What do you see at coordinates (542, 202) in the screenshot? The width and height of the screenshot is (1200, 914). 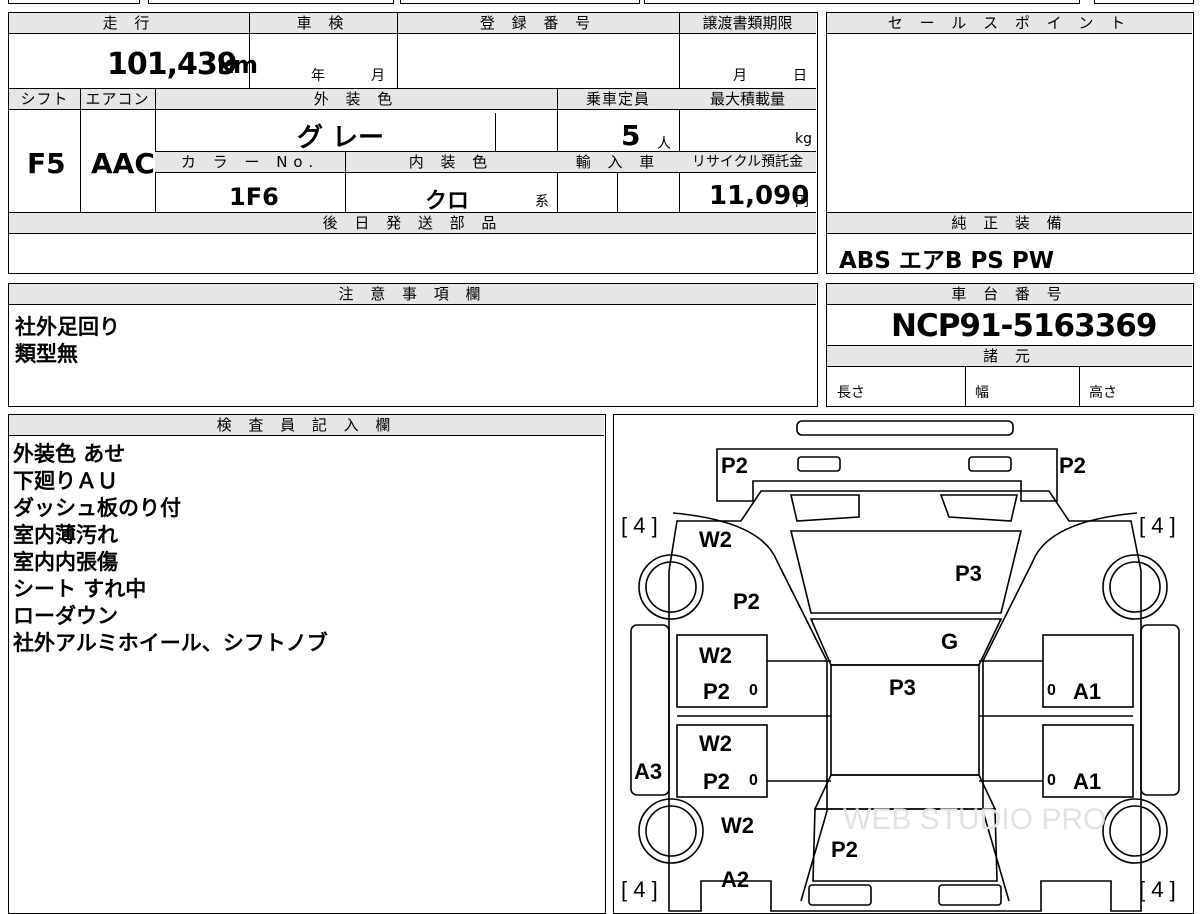 I see `interior-color-suffix: 系` at bounding box center [542, 202].